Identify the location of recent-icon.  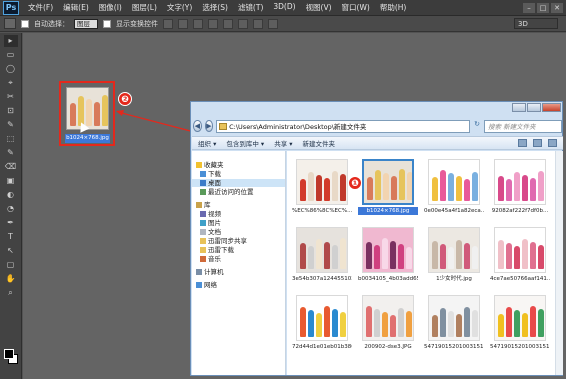
(203, 192).